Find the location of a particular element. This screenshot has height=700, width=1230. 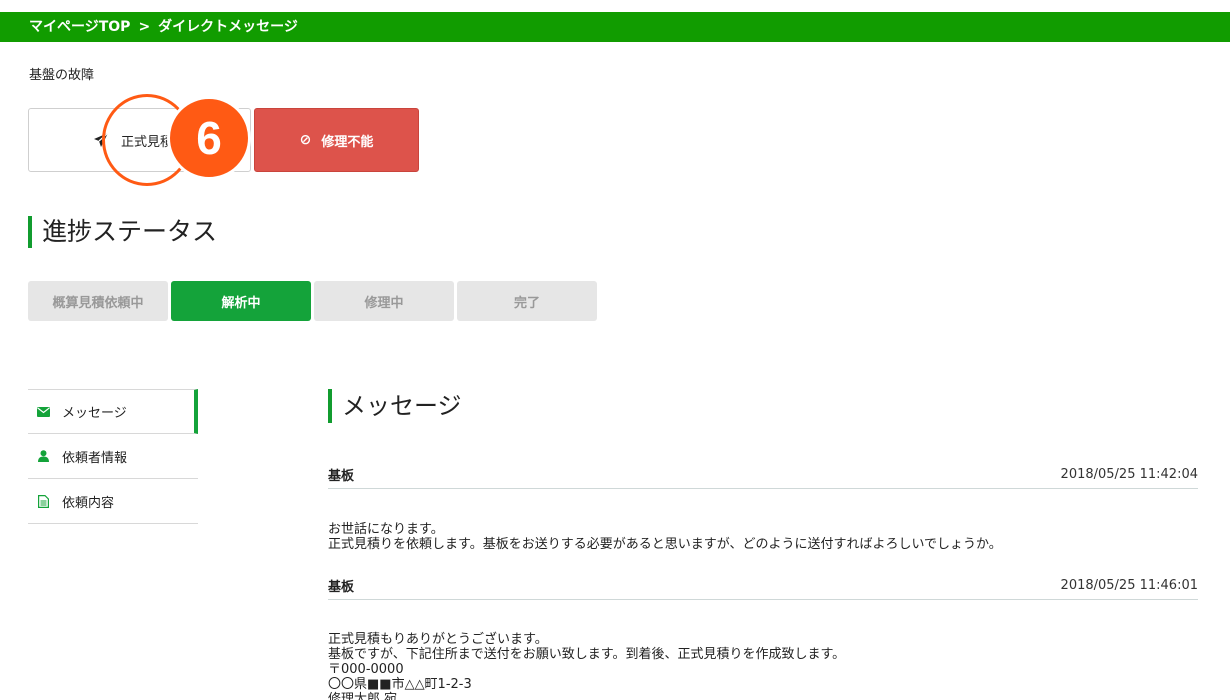

step-repairing: 修理中 is located at coordinates (384, 301).